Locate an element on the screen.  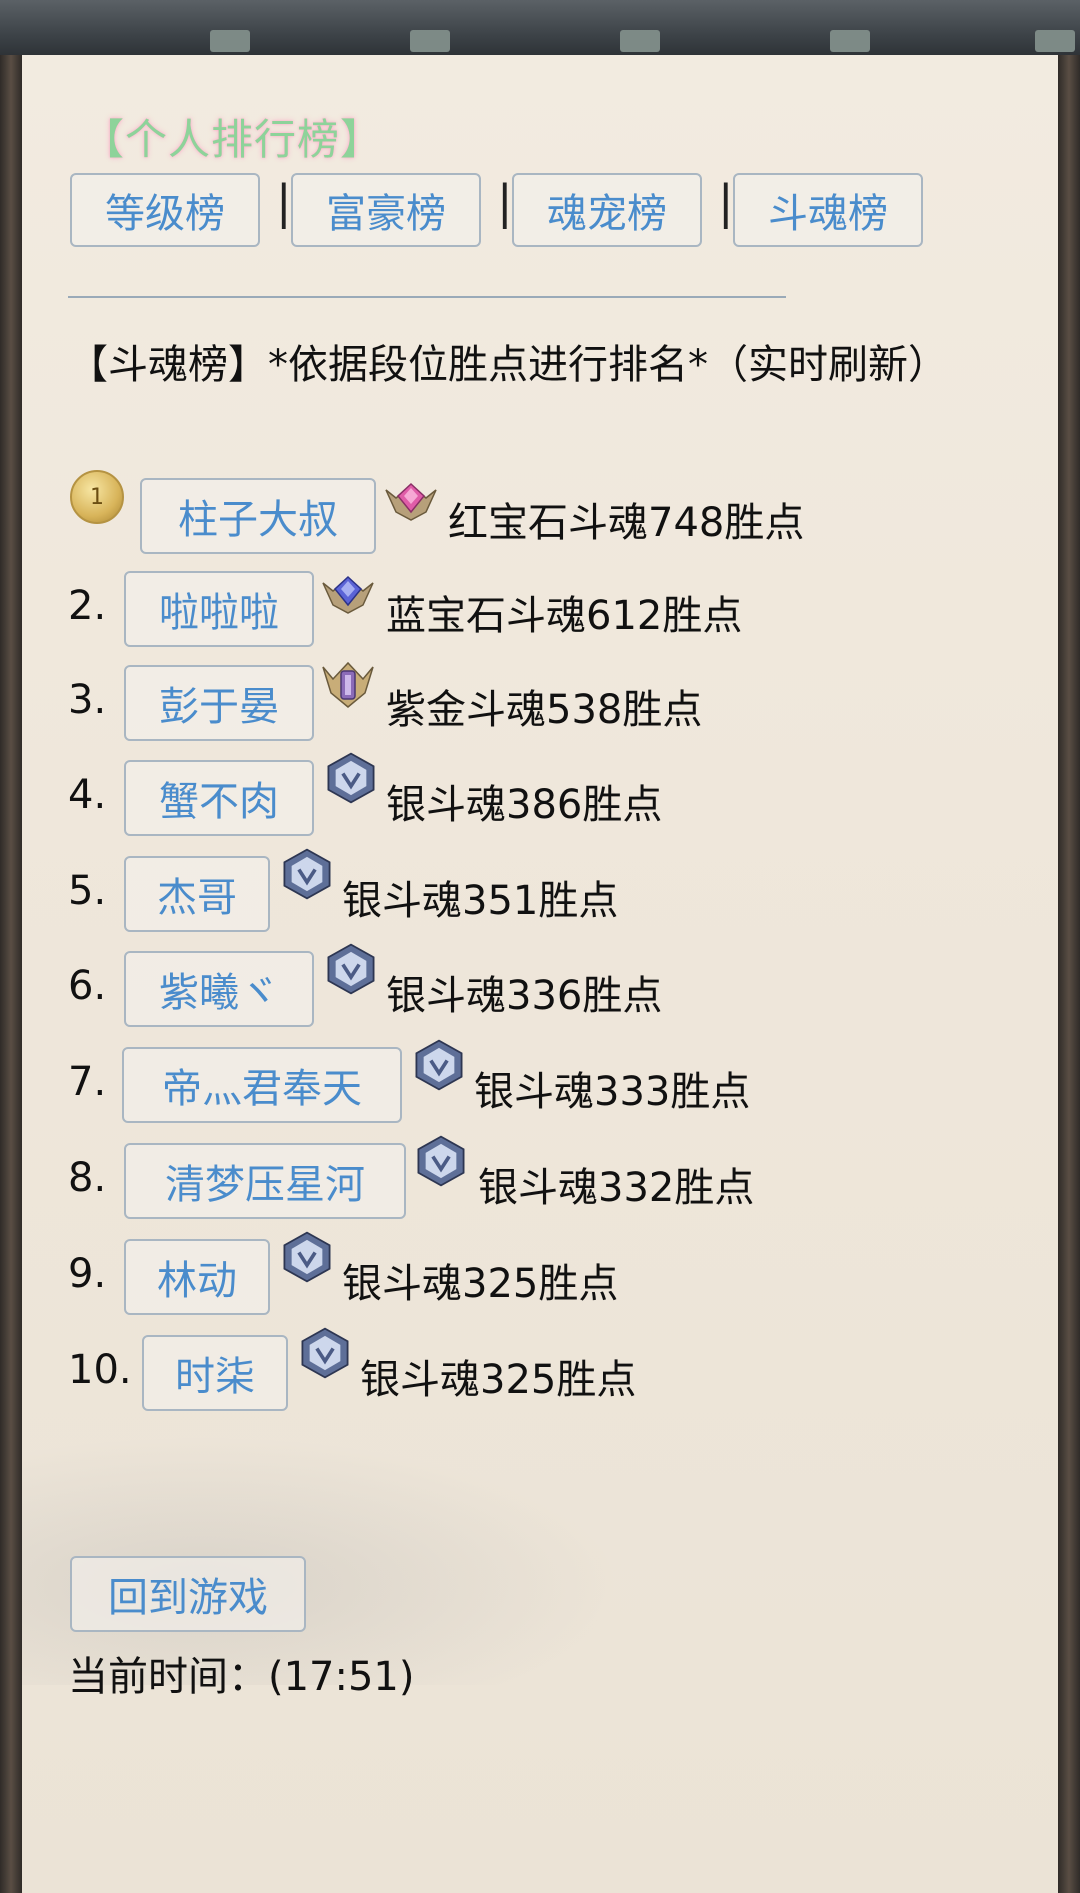
player-name-button: 帝灬君奉天 is located at coordinates (262, 1085).